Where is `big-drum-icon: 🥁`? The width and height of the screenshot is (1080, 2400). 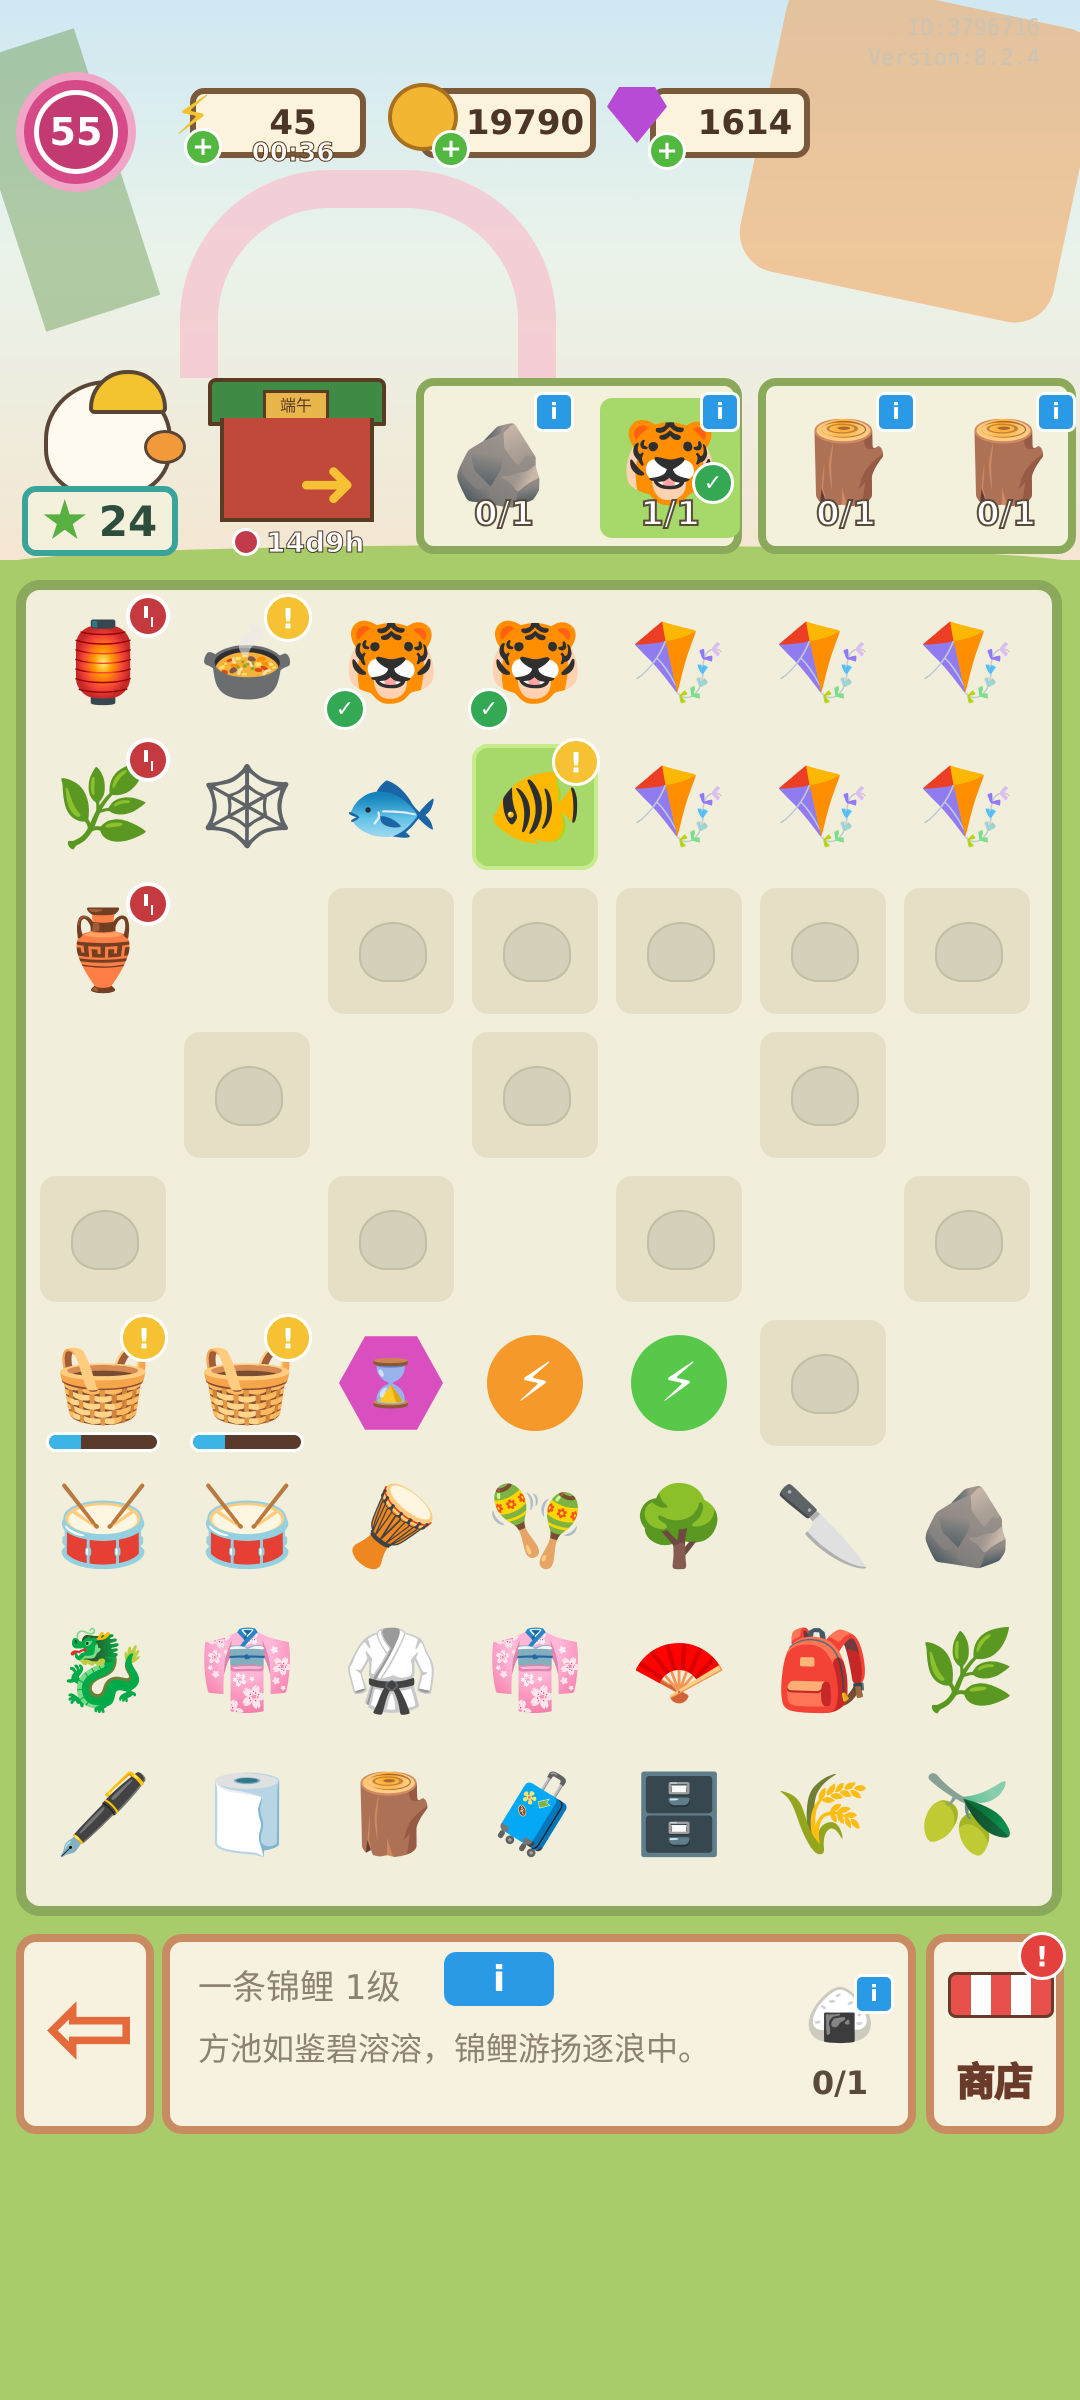 big-drum-icon: 🥁 is located at coordinates (103, 1527).